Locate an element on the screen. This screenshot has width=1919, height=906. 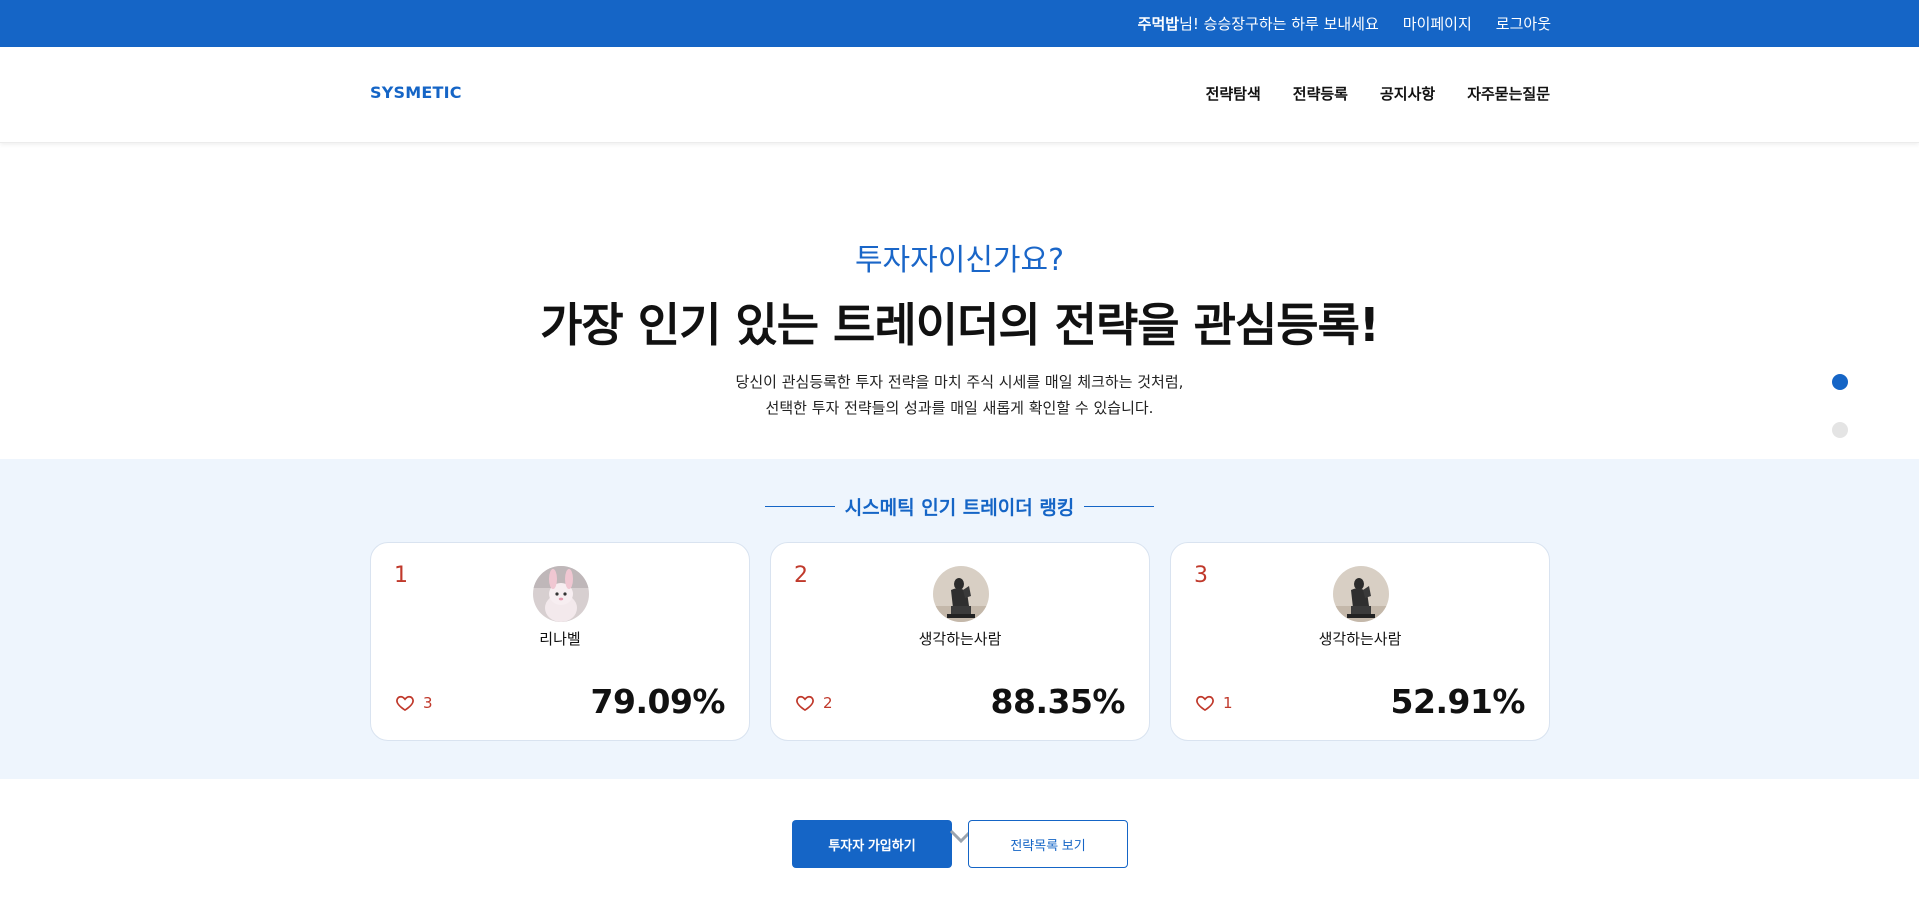
main-nav: 전략탐색 전략등록 공지사항 자주묻는질문 is located at coordinates (1378, 93).